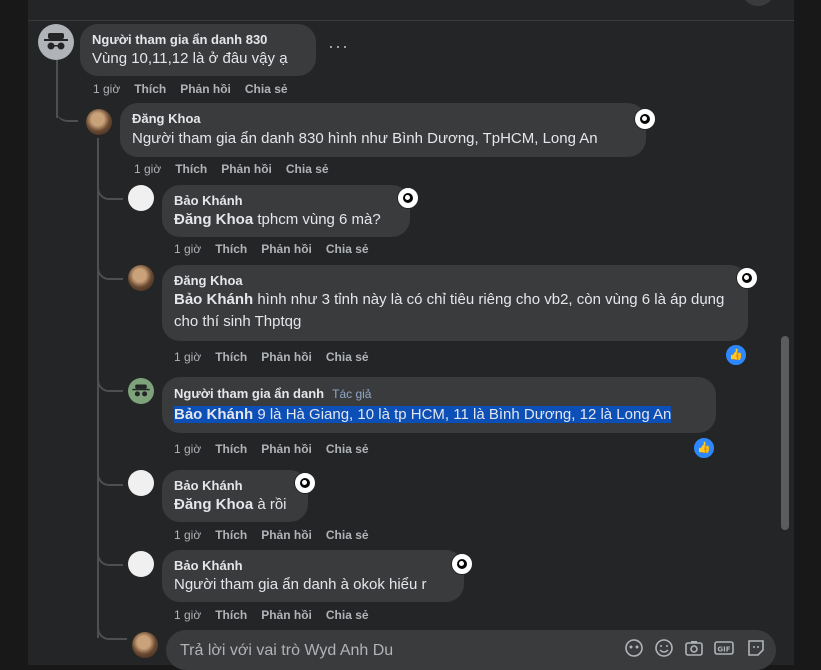 This screenshot has width=821, height=670. What do you see at coordinates (664, 648) in the screenshot?
I see `emoji-icon` at bounding box center [664, 648].